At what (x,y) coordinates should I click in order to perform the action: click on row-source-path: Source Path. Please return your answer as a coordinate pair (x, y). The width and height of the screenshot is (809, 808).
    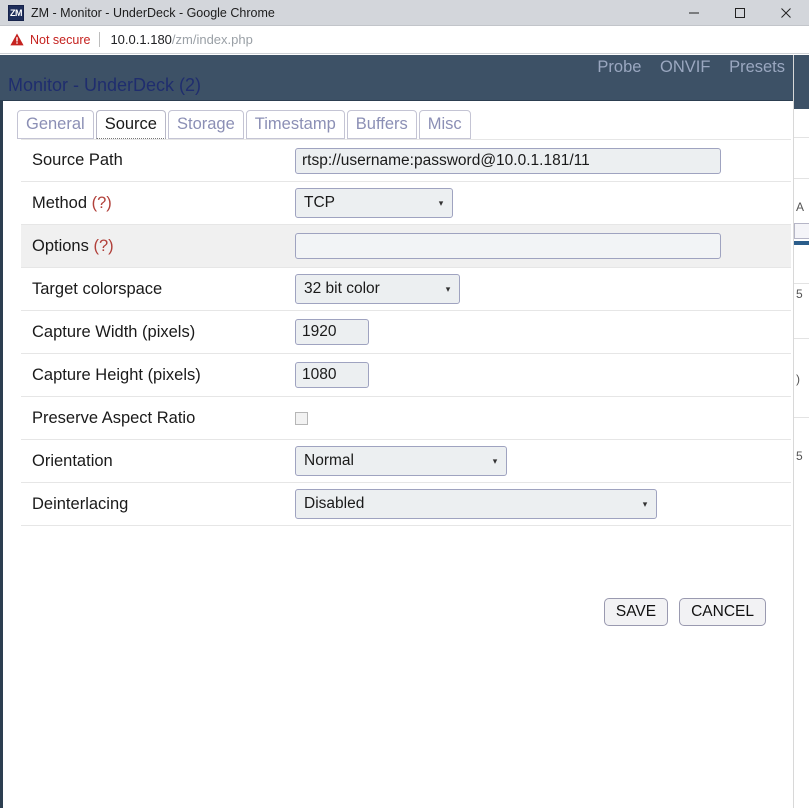
    Looking at the image, I should click on (406, 160).